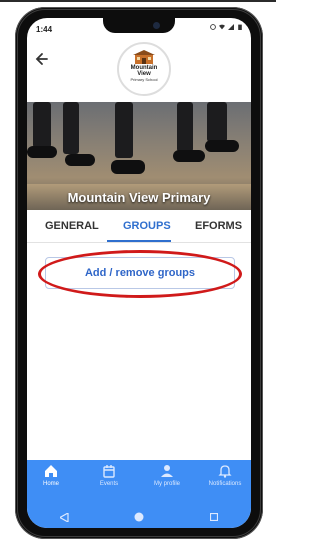 The image size is (320, 544). Describe the element at coordinates (109, 471) in the screenshot. I see `calendar-icon` at that location.